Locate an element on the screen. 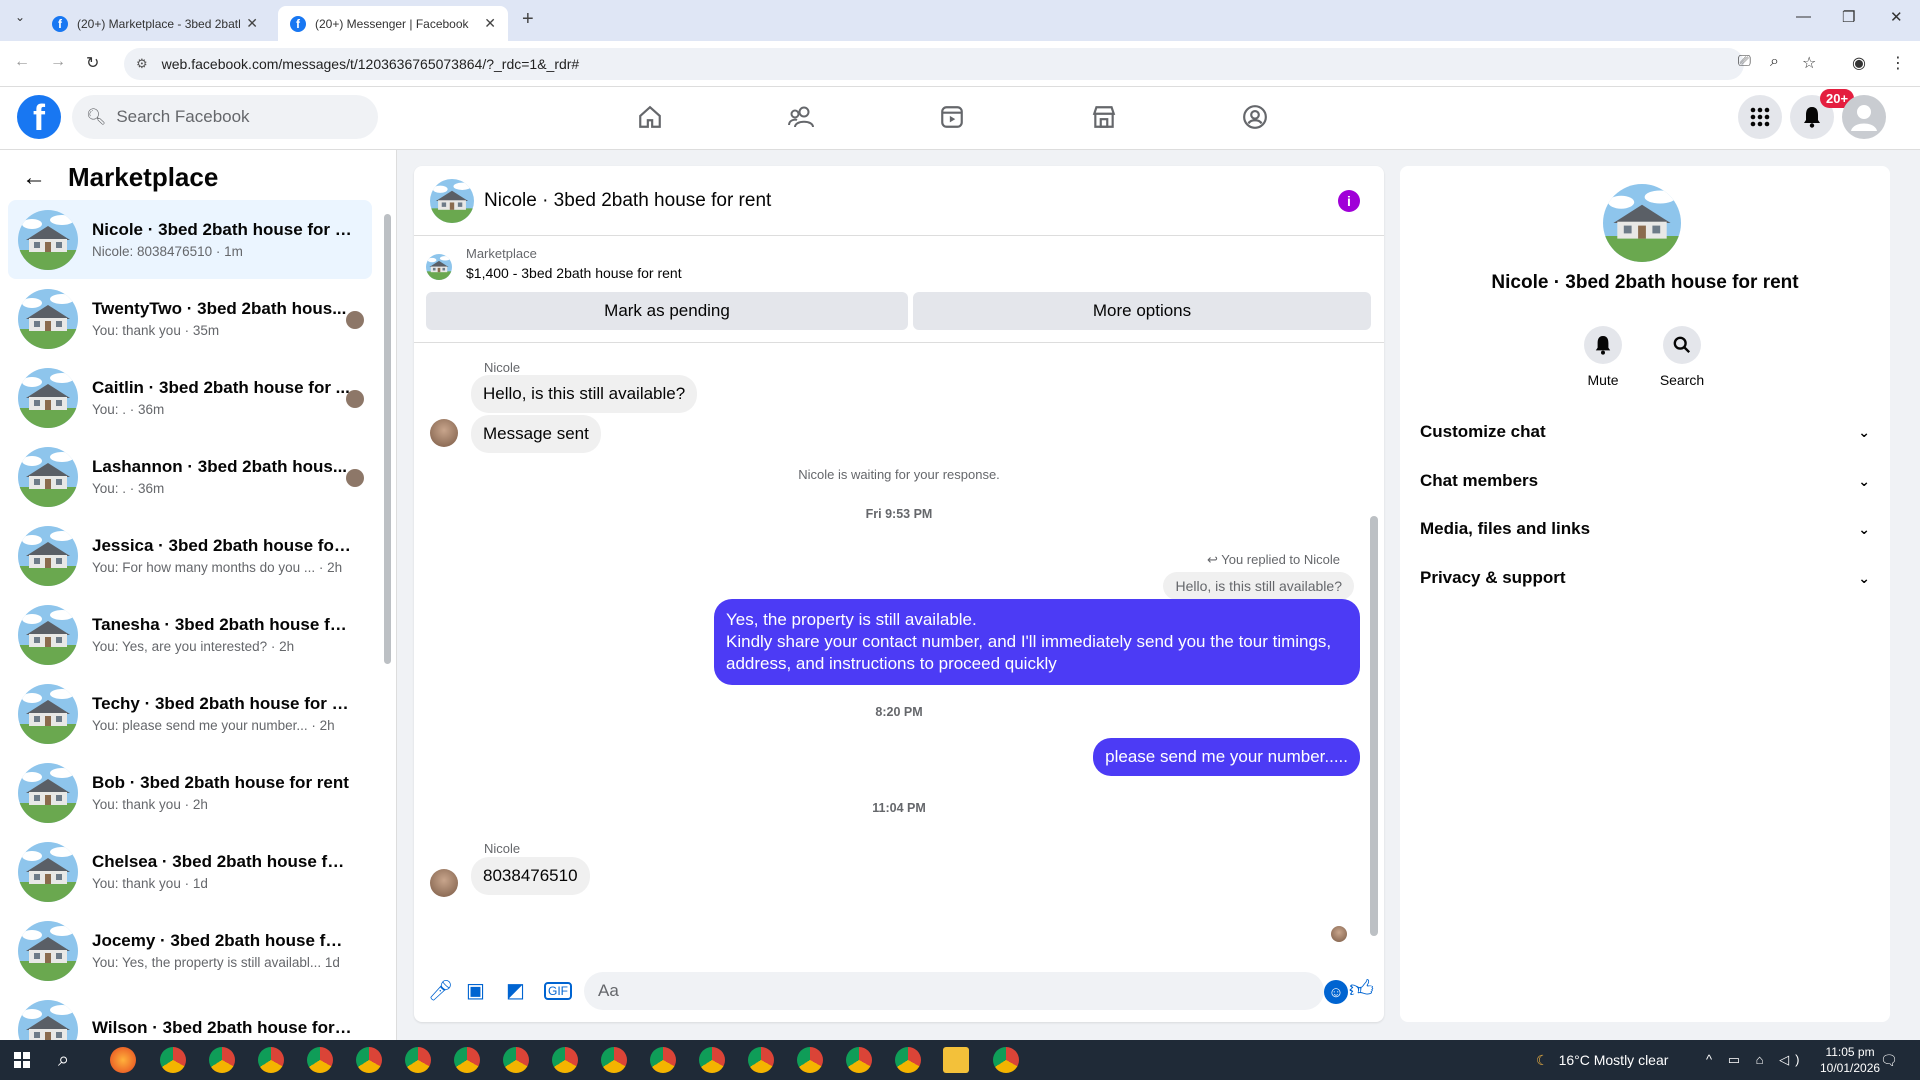  customize-chat-row: Customize chat ⌄ is located at coordinates (1645, 432).